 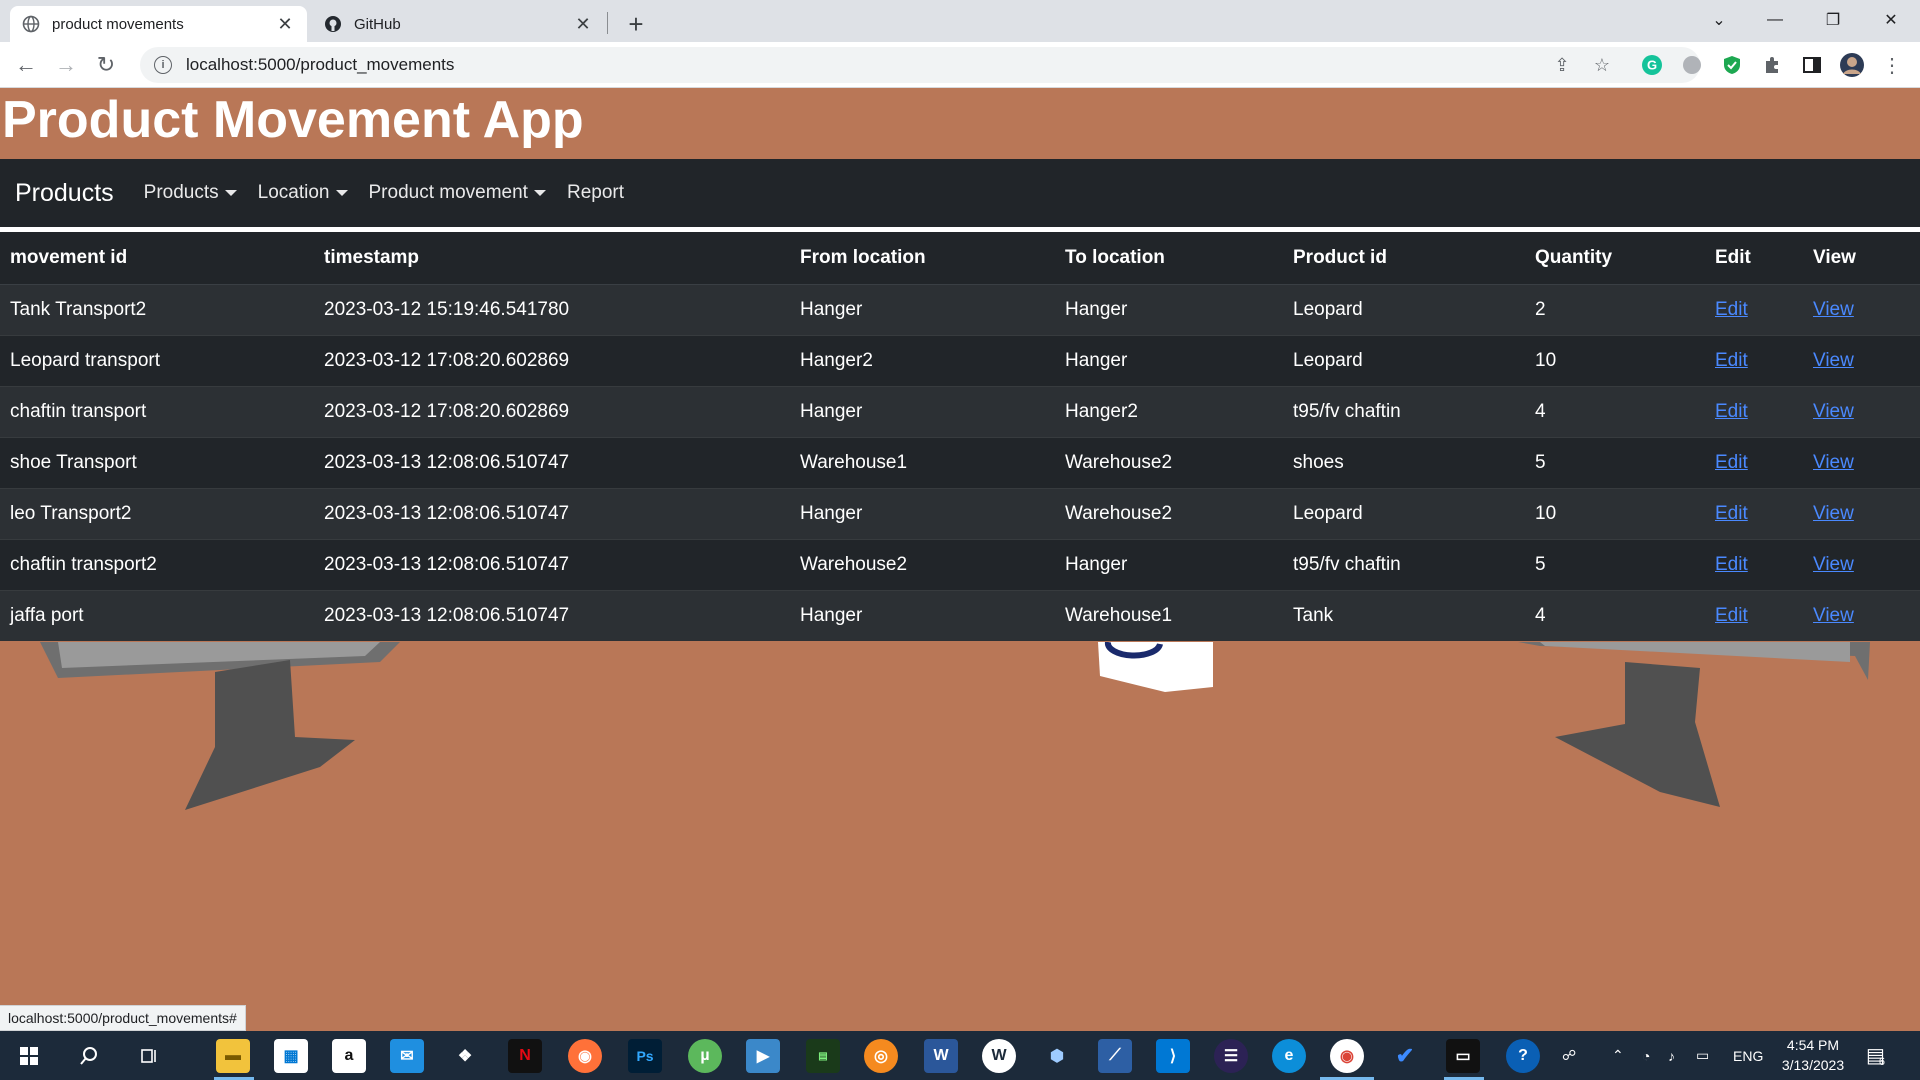 I want to click on mysql-workbench-icon: ⟋, so click(x=1115, y=1056).